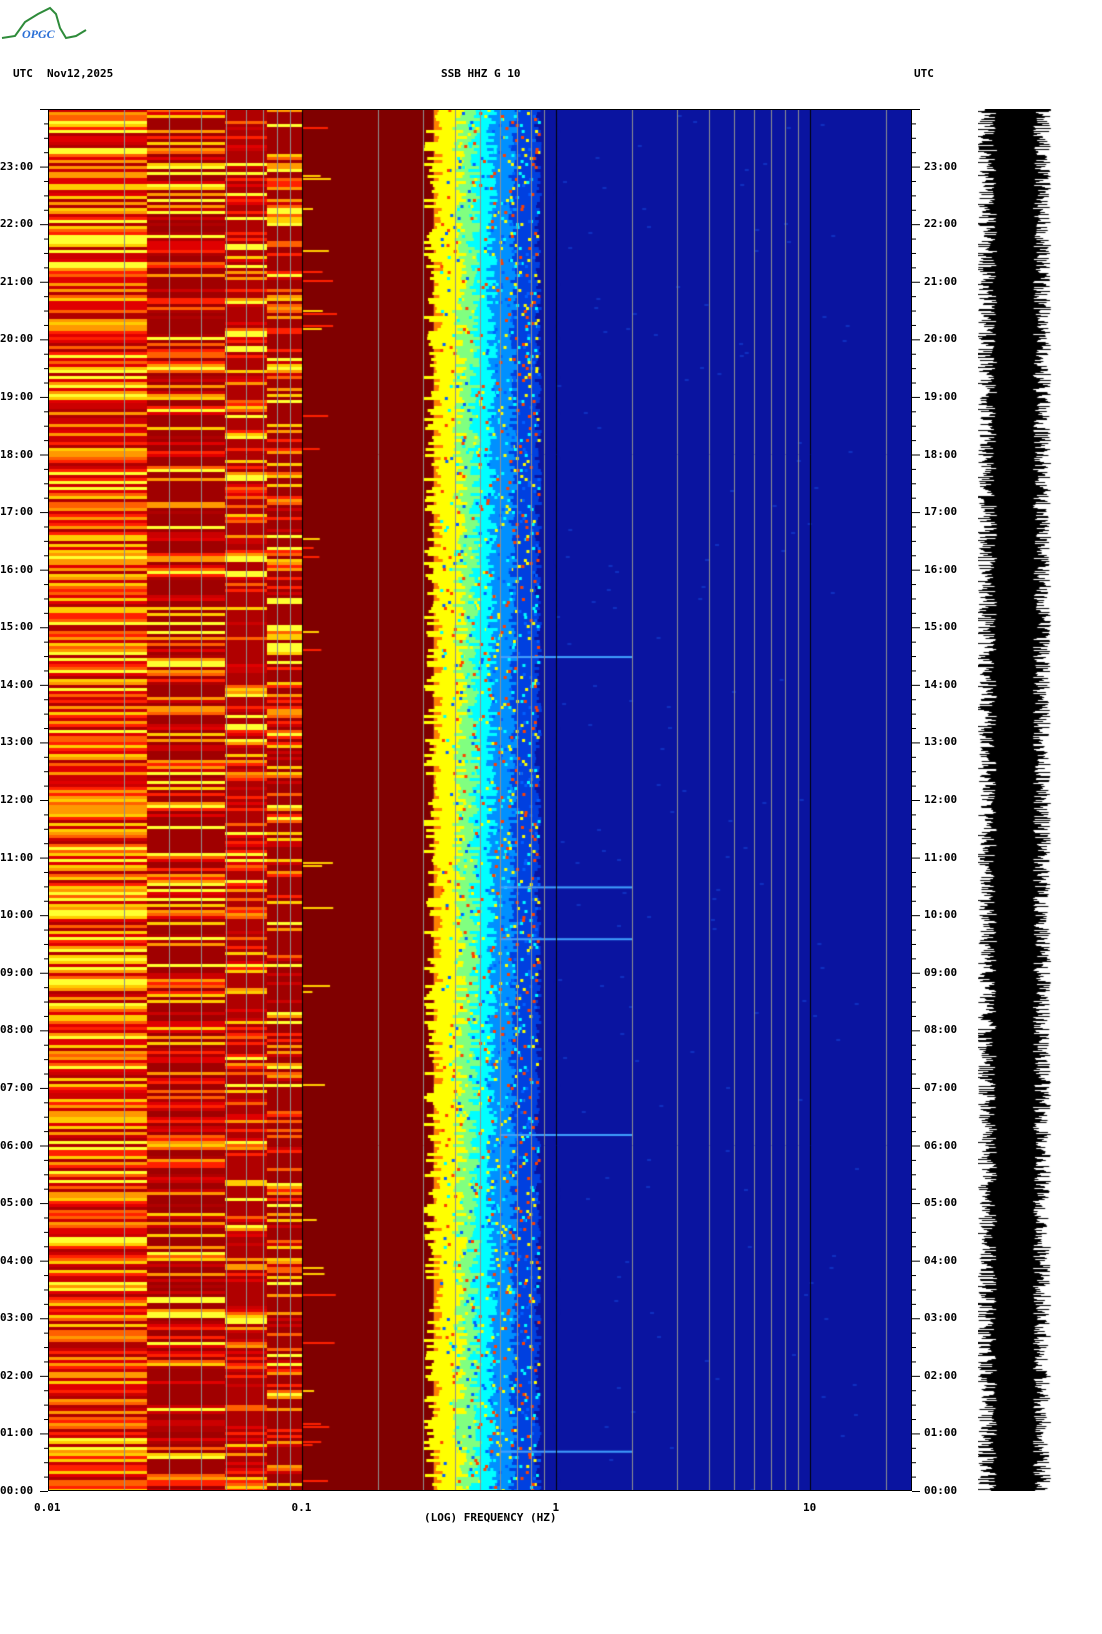 The width and height of the screenshot is (1102, 1634). I want to click on y-tick-label-right: 13:00, so click(941, 742).